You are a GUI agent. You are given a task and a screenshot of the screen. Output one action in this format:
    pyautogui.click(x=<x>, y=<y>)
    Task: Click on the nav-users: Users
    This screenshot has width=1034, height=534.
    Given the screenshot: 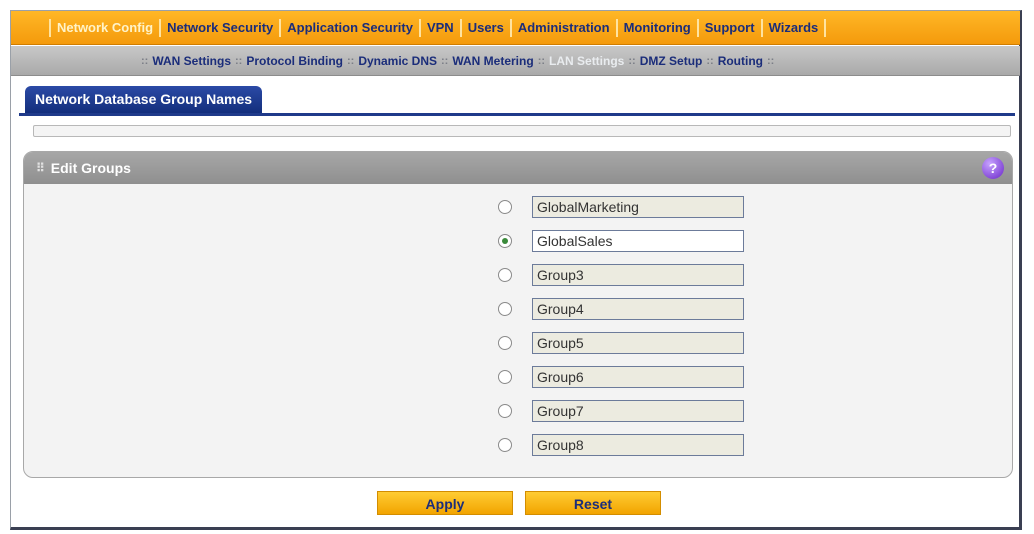 What is the action you would take?
    pyautogui.click(x=484, y=27)
    